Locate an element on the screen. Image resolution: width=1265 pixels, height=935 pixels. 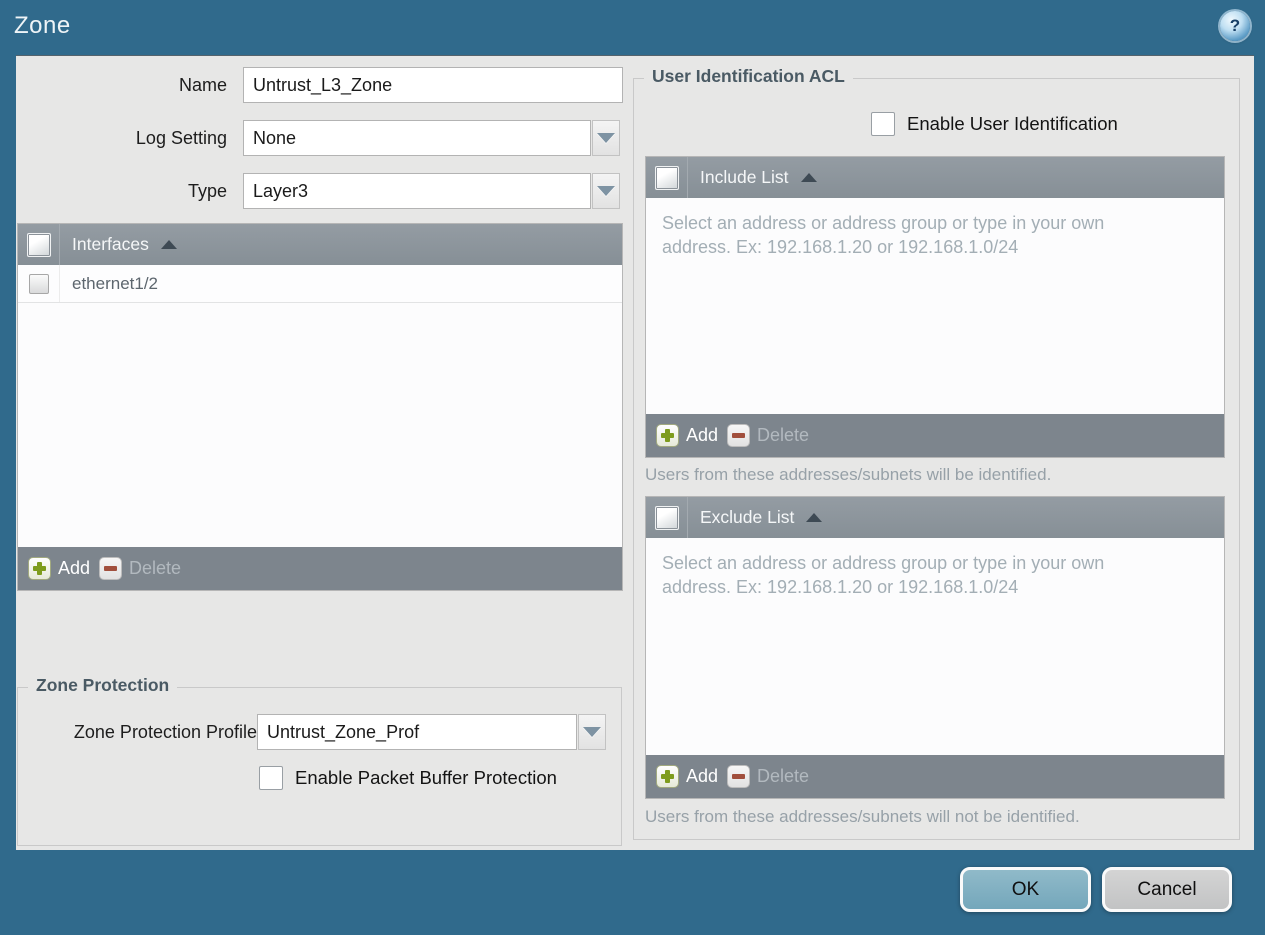
type-label: Type is located at coordinates (207, 191).